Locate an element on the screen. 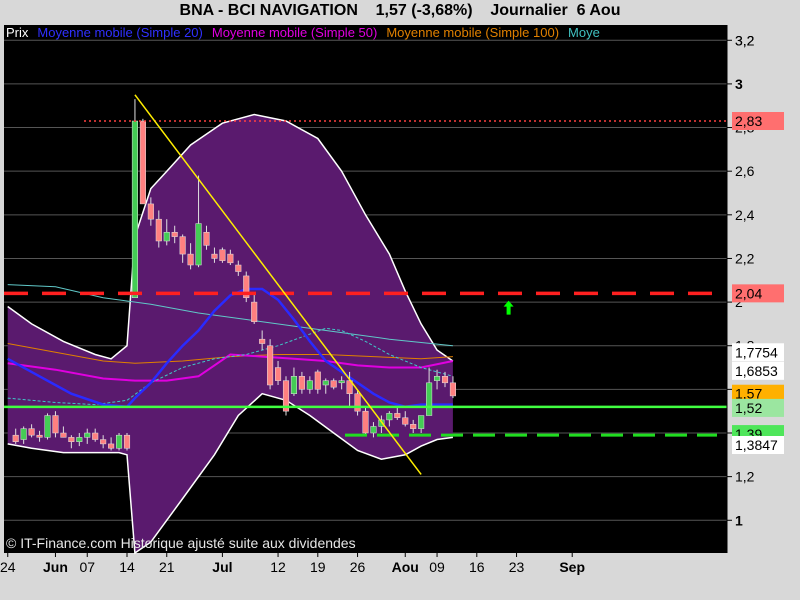  legend-entry: Moyenne mobile (Simple 100) is located at coordinates (473, 32).